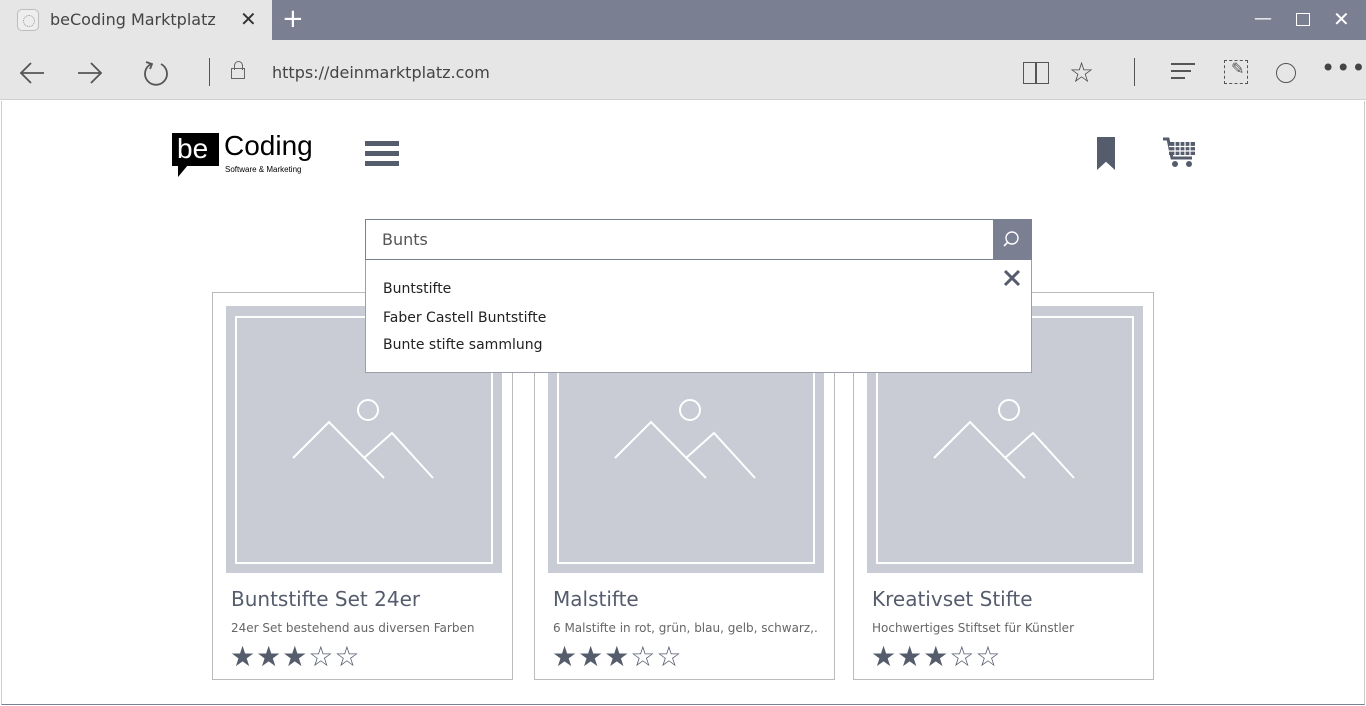 The width and height of the screenshot is (1366, 706). I want to click on browser-navbar: https://deinmarktplatz.com ☆ •••, so click(683, 70).